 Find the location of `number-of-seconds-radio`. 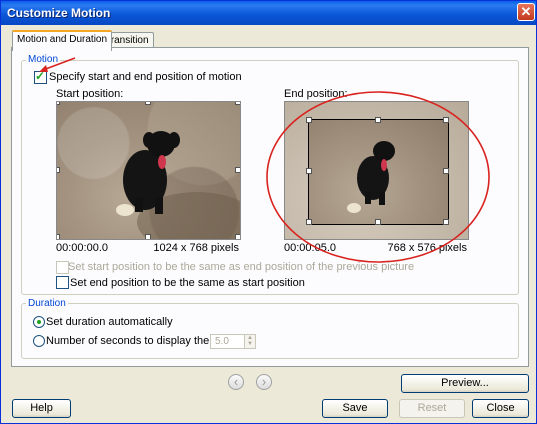

number-of-seconds-radio is located at coordinates (39, 341).